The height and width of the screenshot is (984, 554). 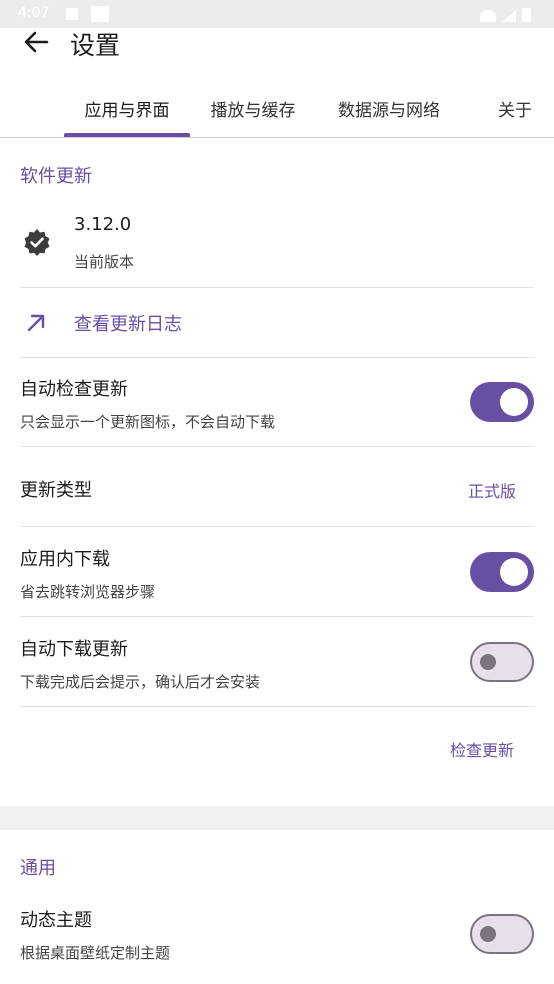 What do you see at coordinates (74, 389) in the screenshot?
I see `auto-check-title: 自动检查更新` at bounding box center [74, 389].